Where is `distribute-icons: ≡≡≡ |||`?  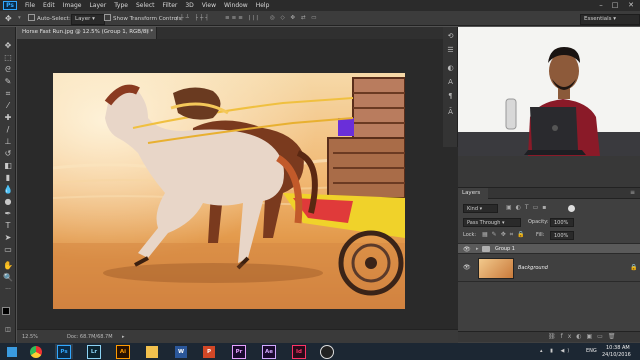 distribute-icons: ≡≡≡ ||| is located at coordinates (242, 18).